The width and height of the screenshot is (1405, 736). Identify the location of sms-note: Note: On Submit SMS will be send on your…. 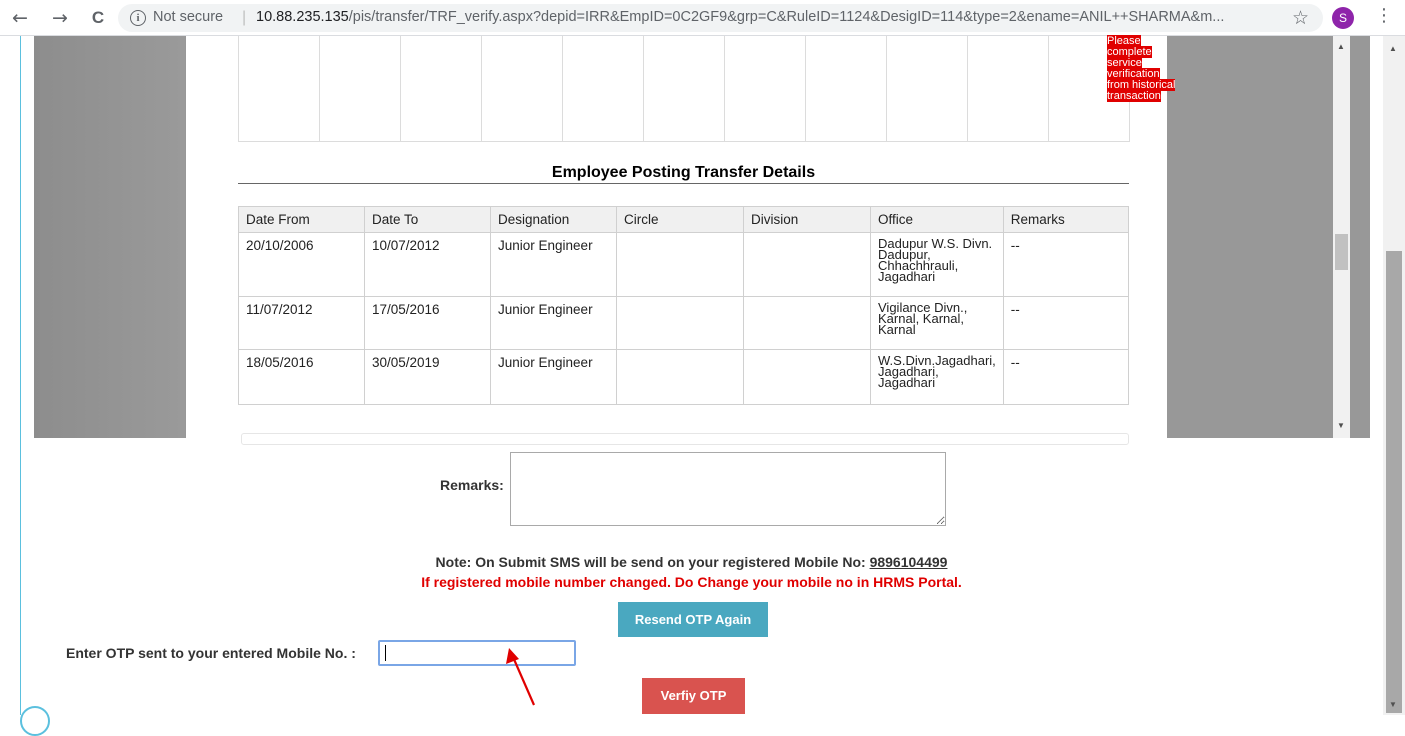
(691, 562).